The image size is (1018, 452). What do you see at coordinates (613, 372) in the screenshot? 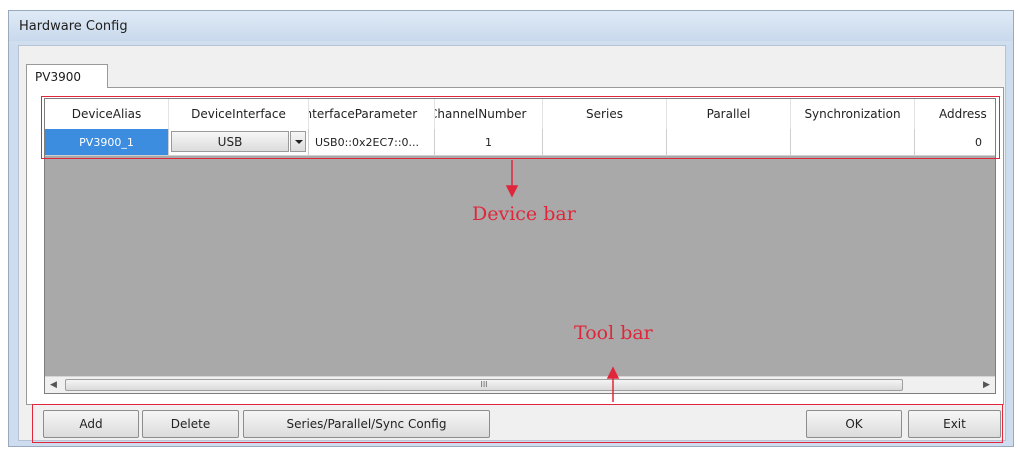
I see `tool-bar-arrow-head` at bounding box center [613, 372].